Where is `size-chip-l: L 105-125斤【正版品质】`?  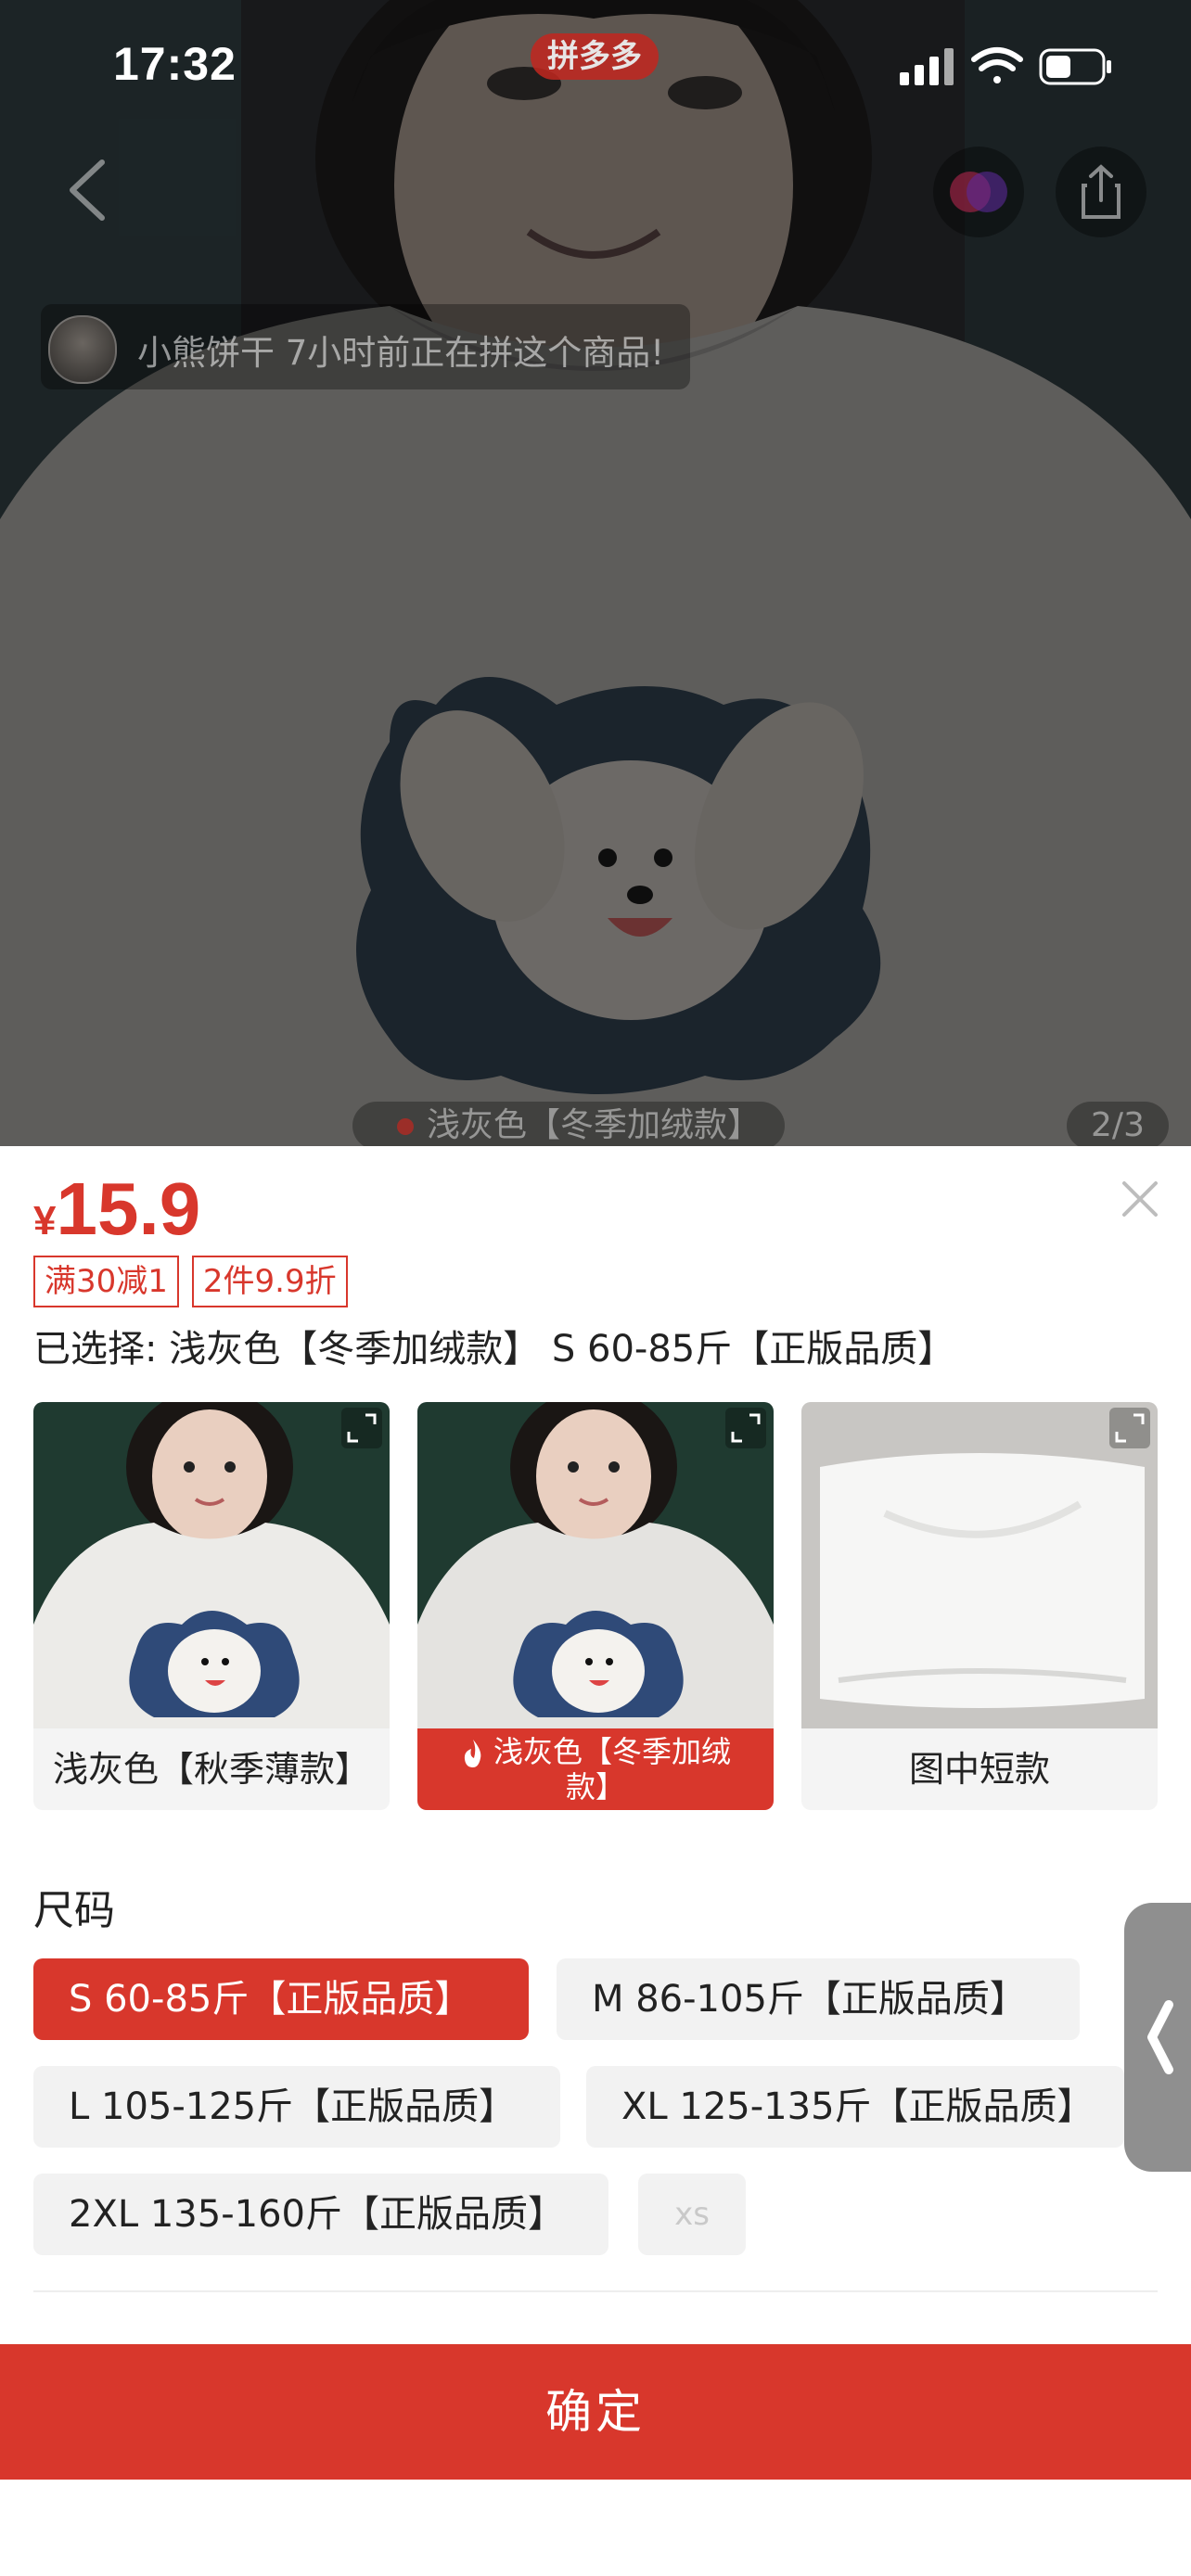 size-chip-l: L 105-125斤【正版品质】 is located at coordinates (296, 2107).